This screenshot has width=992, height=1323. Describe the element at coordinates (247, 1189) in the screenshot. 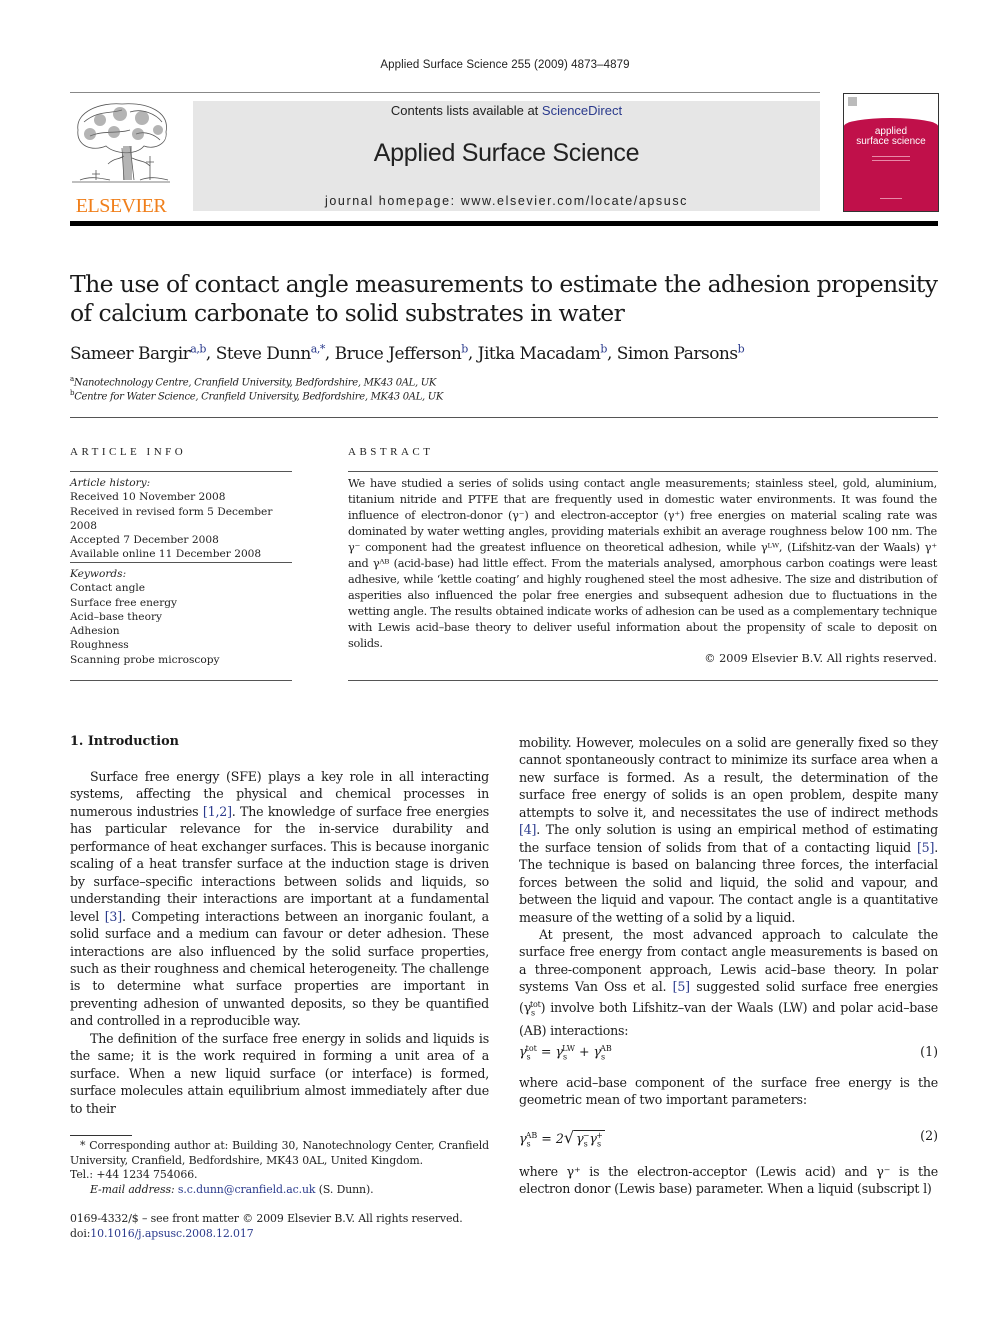

I see `email-link: s.c.dunn@cranfield.ac.uk` at that location.